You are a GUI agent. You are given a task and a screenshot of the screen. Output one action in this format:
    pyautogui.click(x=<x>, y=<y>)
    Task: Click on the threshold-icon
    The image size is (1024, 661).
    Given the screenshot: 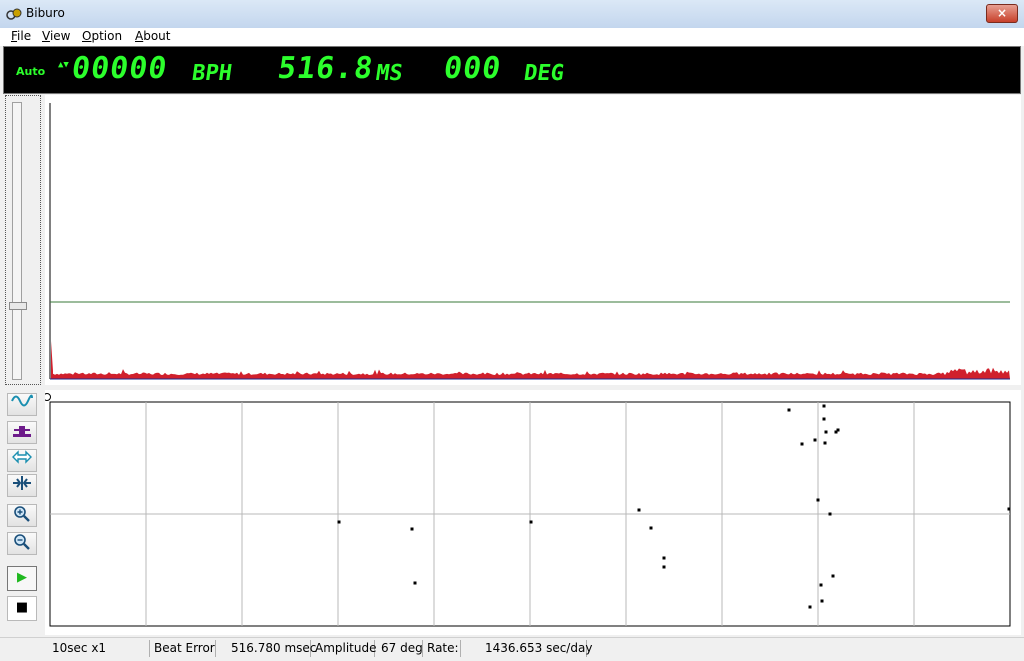 What is the action you would take?
    pyautogui.click(x=22, y=431)
    